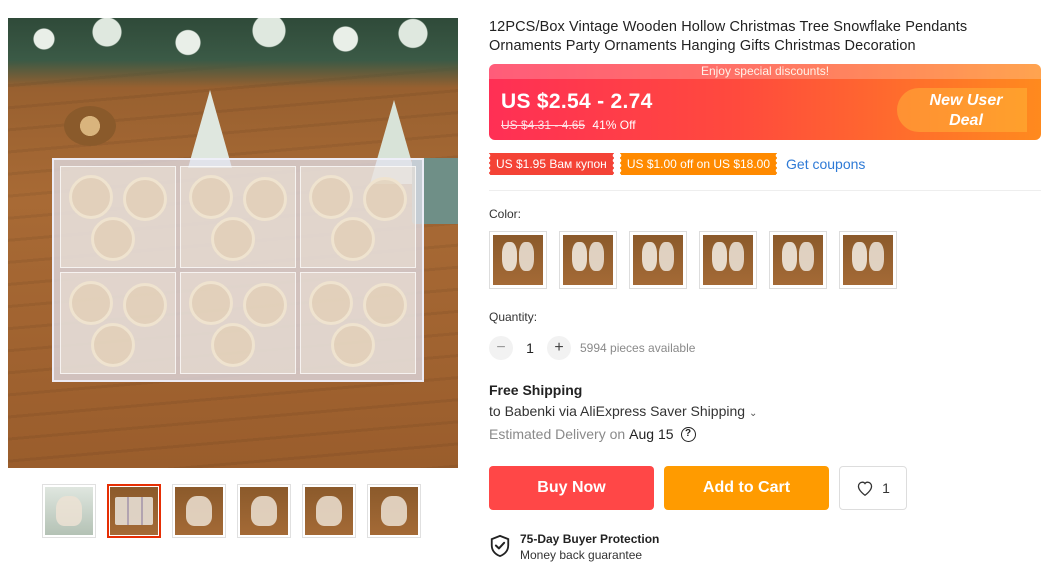 This screenshot has width=1047, height=570. I want to click on buyer-protection-subtitle: Money back guarantee, so click(581, 555).